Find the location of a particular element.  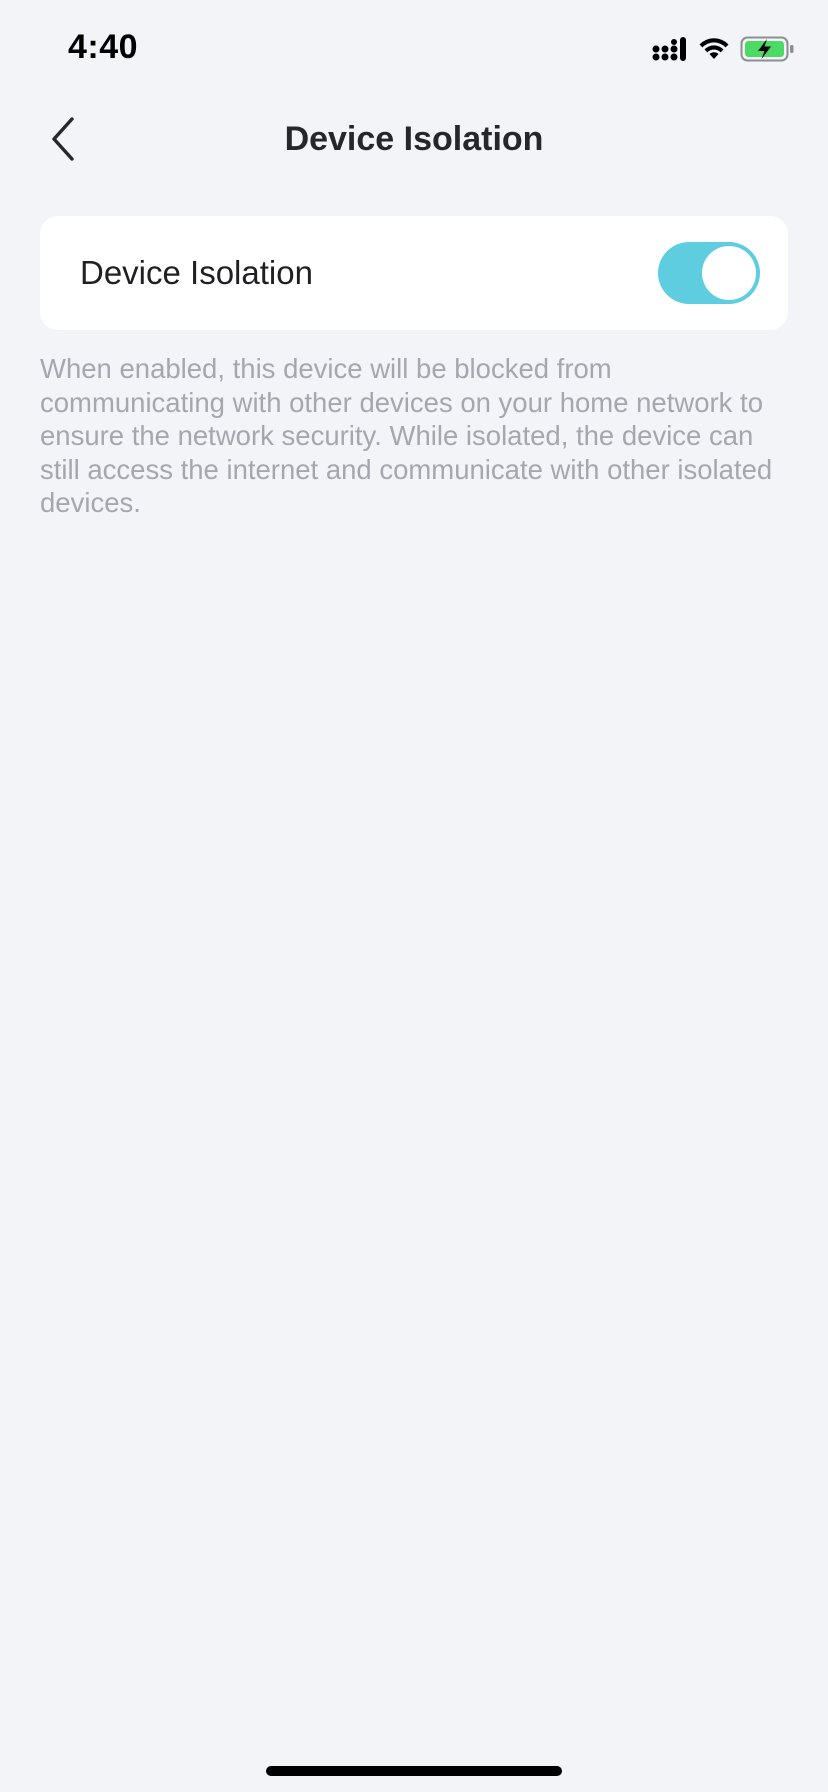

status-bar: 4:40 is located at coordinates (414, 50).